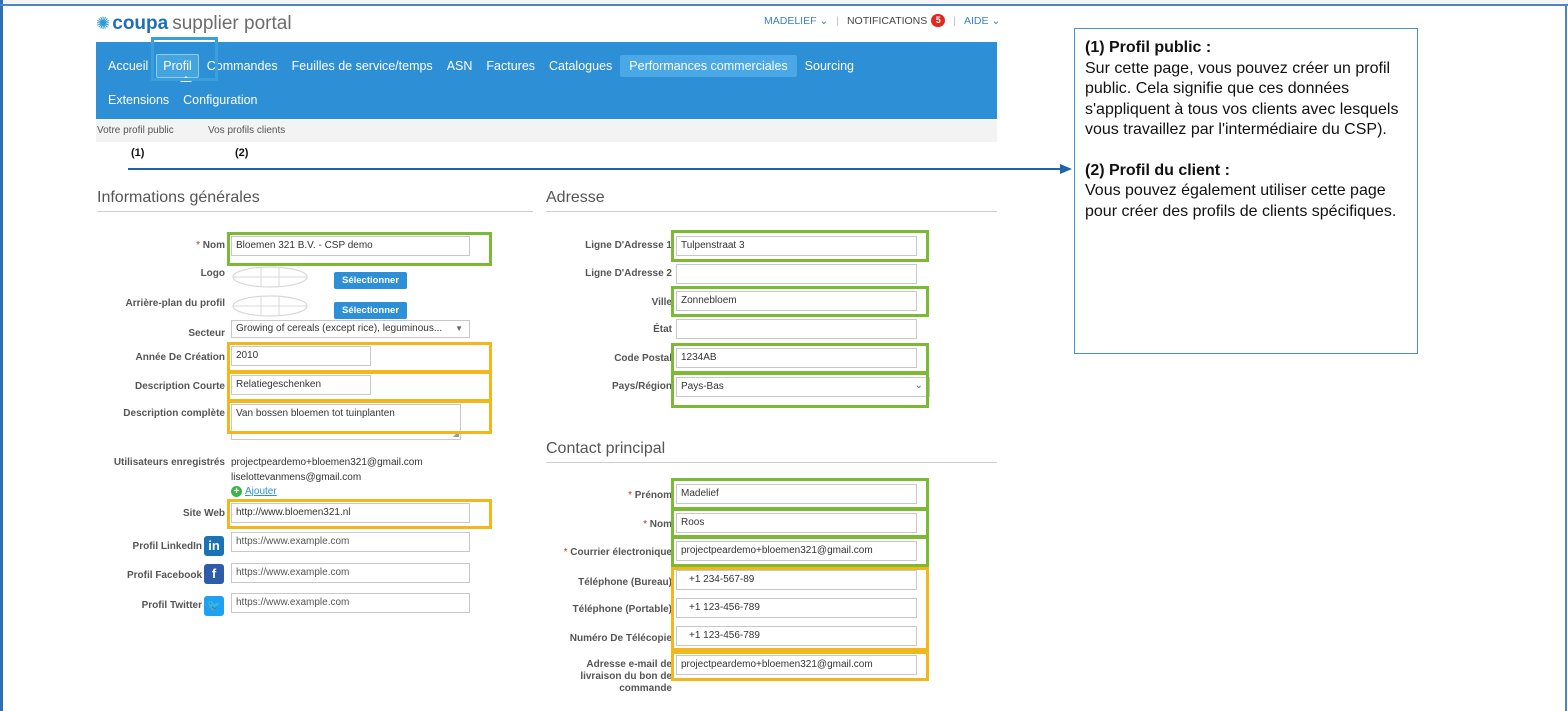 The image size is (1568, 711). What do you see at coordinates (232, 23) in the screenshot?
I see `logo-text: supplier portal` at bounding box center [232, 23].